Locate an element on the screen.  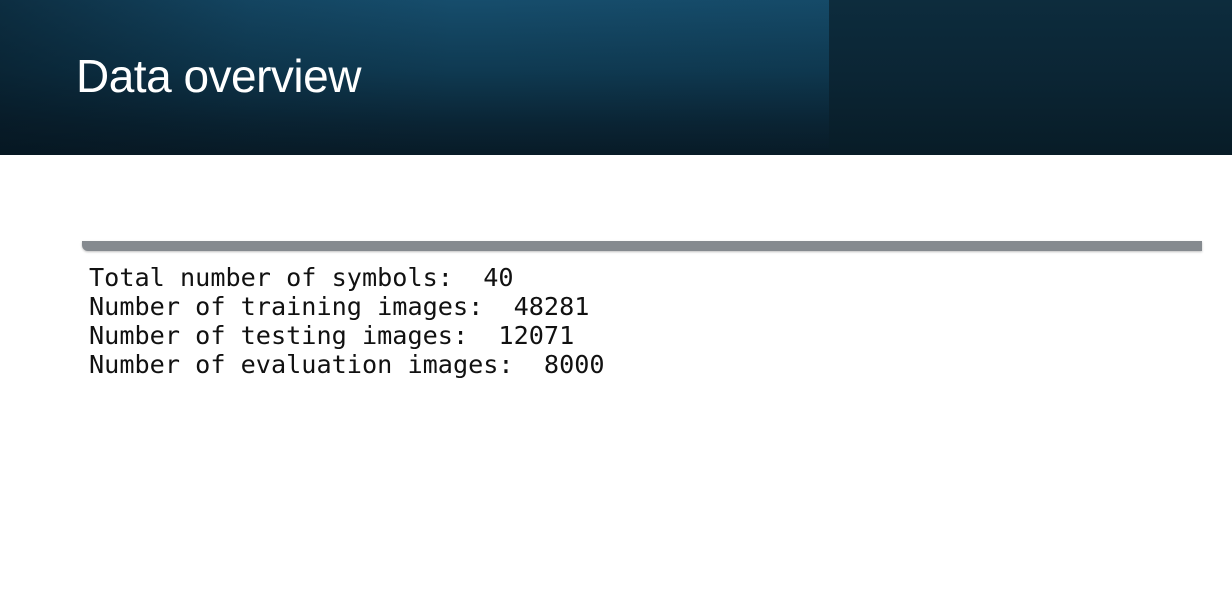
output-line-total-symbols: Total number of symbols: 40 is located at coordinates (301, 277).